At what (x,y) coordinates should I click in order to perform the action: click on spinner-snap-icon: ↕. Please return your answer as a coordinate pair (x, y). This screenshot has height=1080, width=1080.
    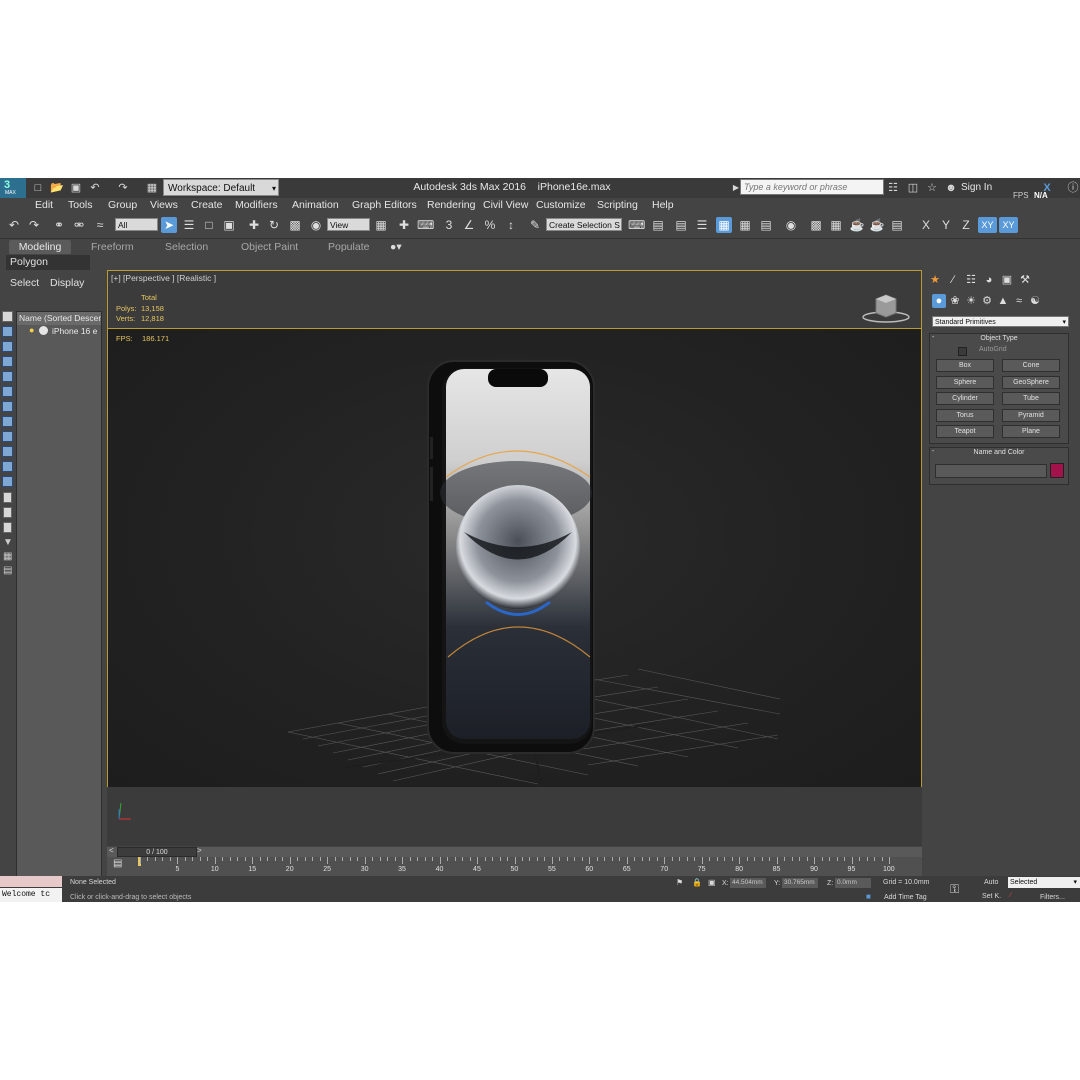
    Looking at the image, I should click on (511, 225).